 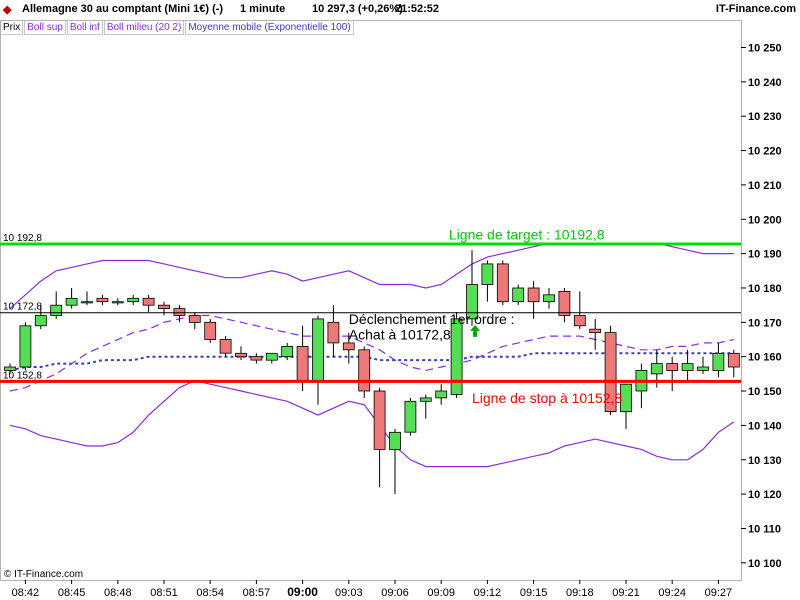 I want to click on y-tick-label: 10 200, so click(x=765, y=220).